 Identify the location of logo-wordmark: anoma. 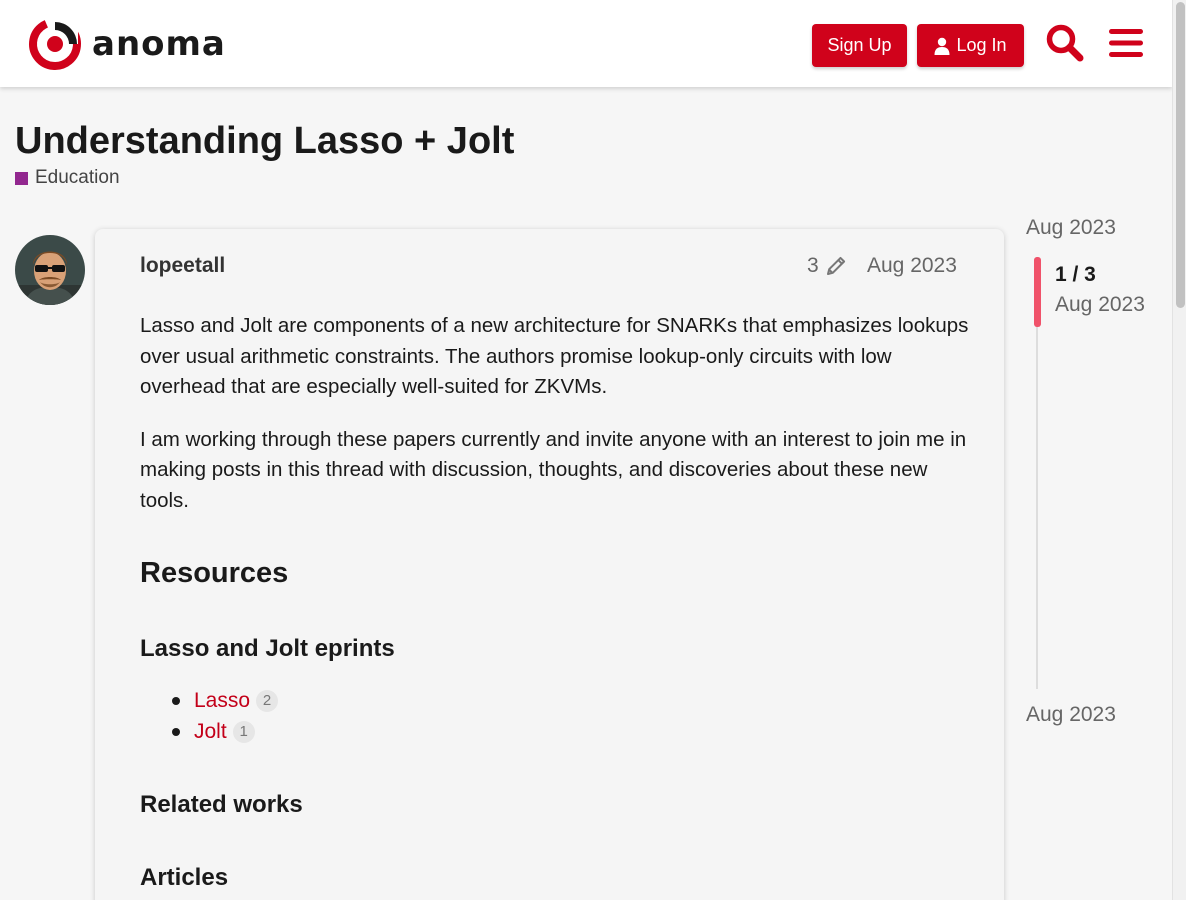
(159, 44).